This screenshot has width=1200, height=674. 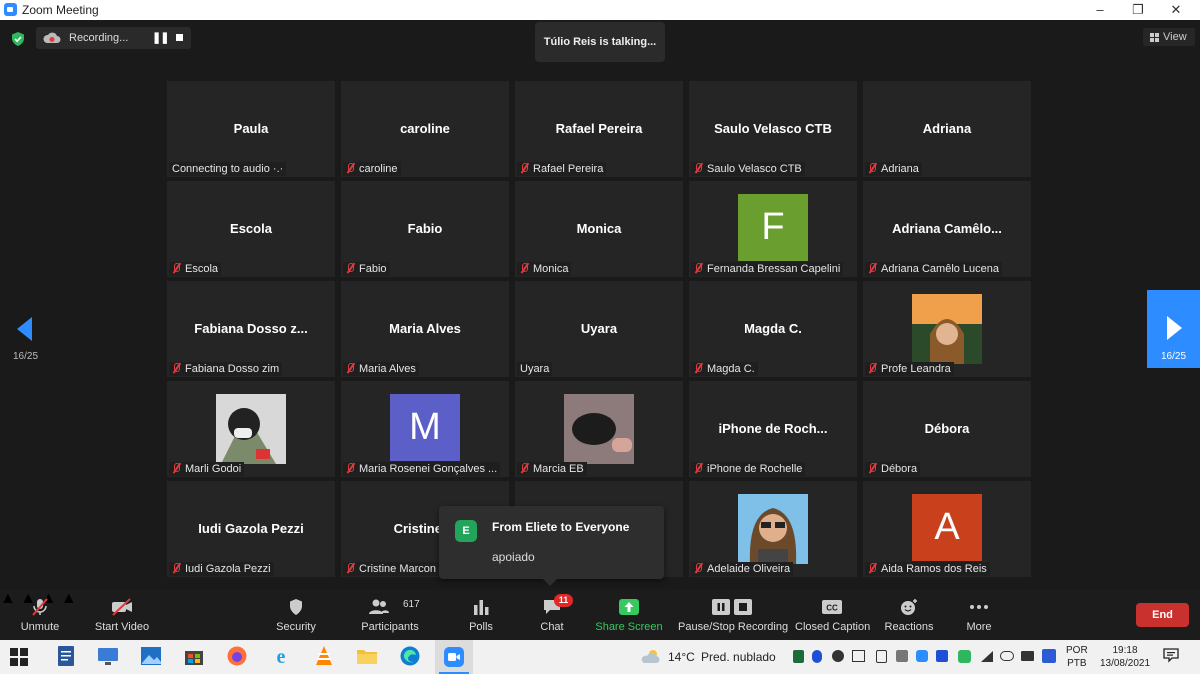 I want to click on pause-stop-recording-button: Pause/Stop Recording, so click(x=733, y=615).